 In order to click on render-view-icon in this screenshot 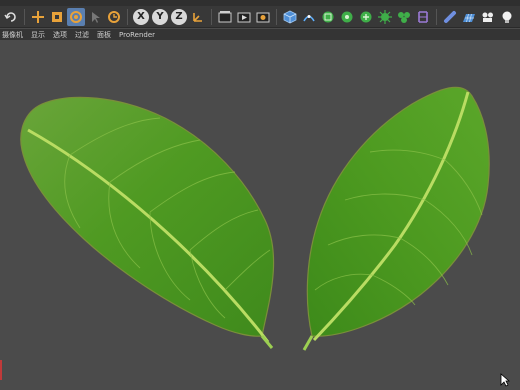, I will do `click(225, 17)`.